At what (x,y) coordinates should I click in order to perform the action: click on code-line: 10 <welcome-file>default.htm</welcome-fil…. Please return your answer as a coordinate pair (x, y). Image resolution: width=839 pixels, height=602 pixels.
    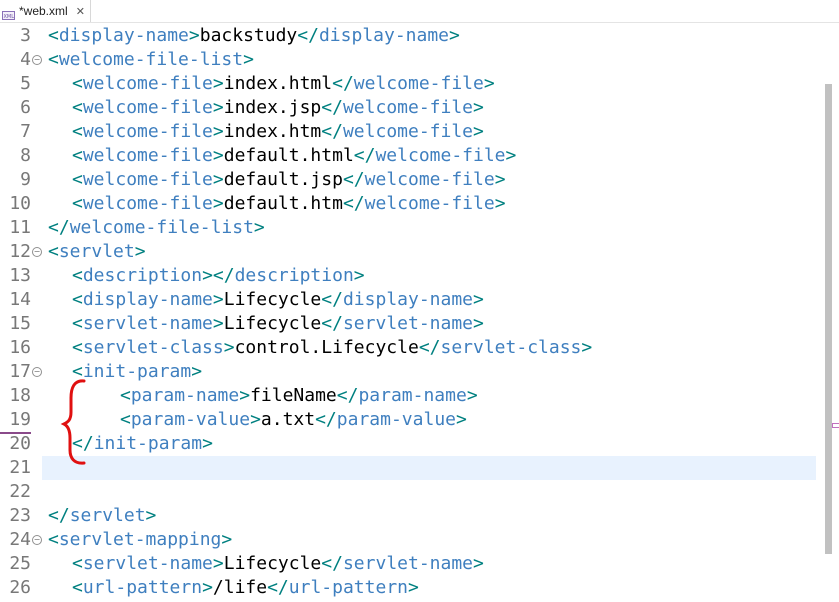
    Looking at the image, I should click on (419, 204).